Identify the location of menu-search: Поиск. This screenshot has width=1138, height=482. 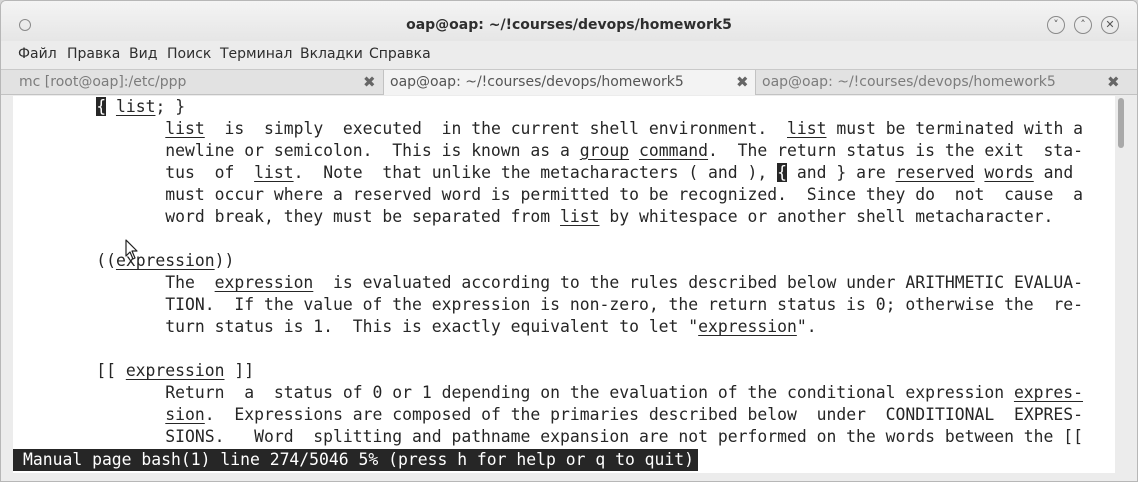
(189, 54).